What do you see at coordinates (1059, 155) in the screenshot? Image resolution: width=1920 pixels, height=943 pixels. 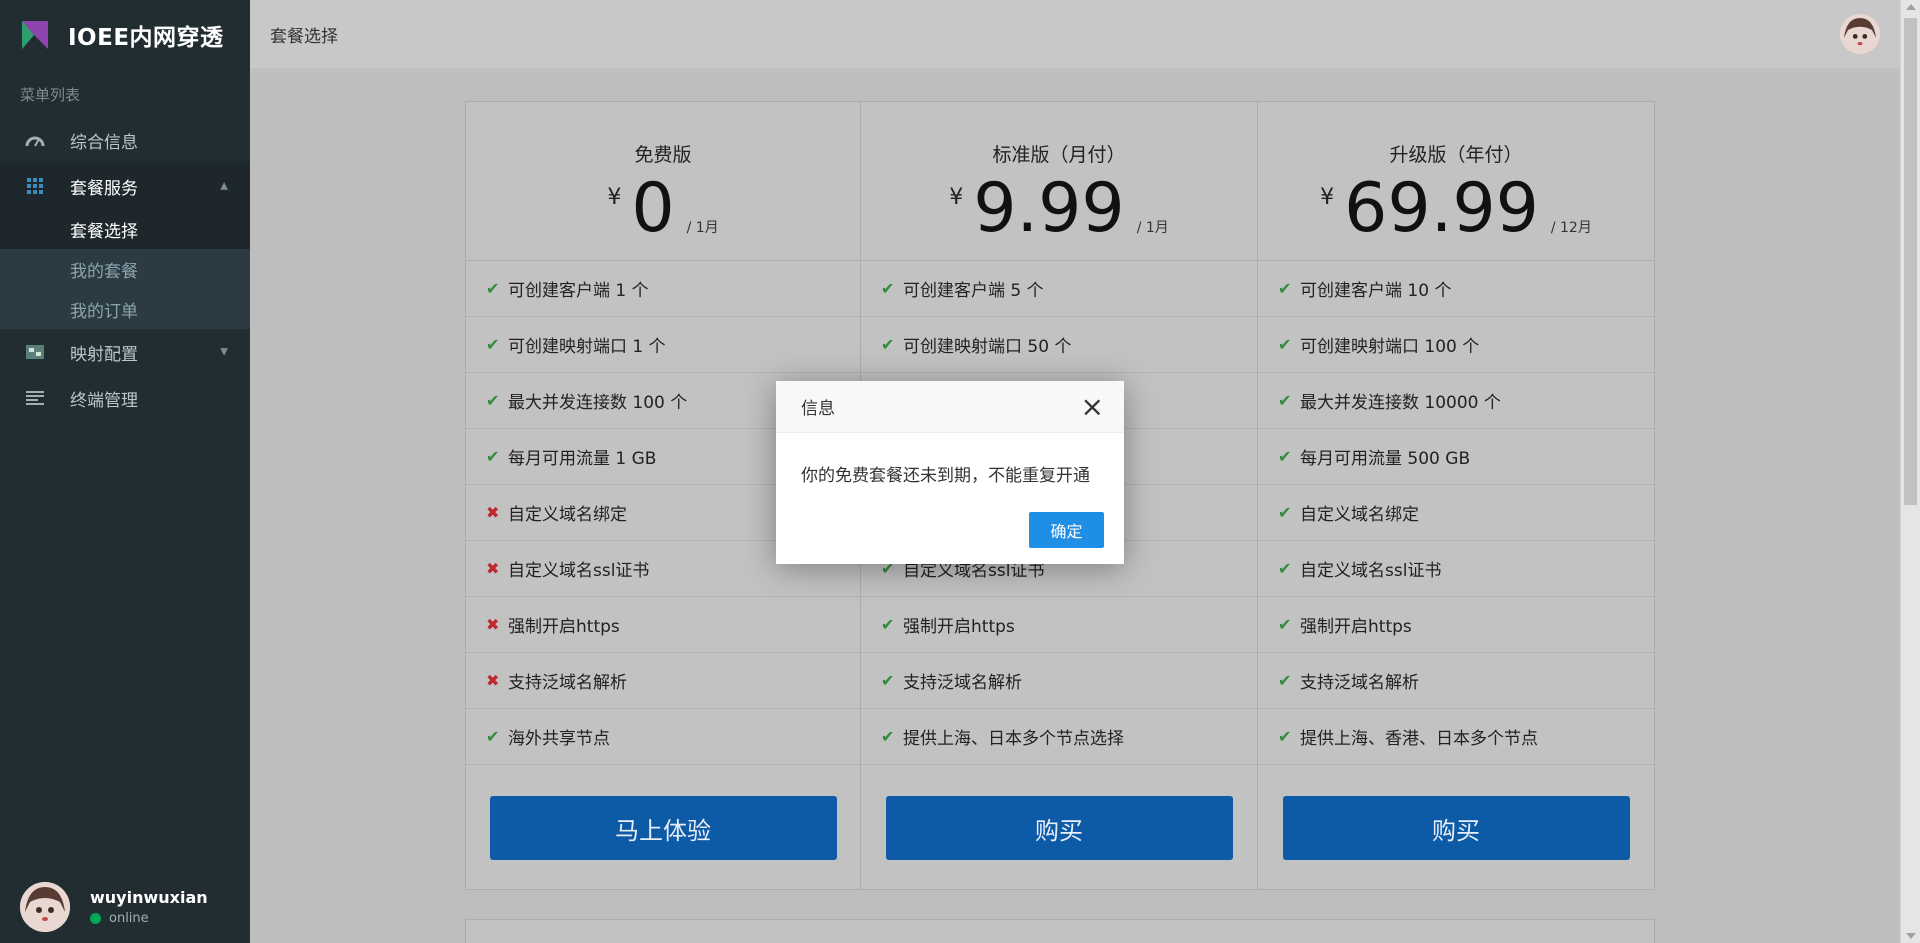 I see `plan-name: 标准版（月付）` at bounding box center [1059, 155].